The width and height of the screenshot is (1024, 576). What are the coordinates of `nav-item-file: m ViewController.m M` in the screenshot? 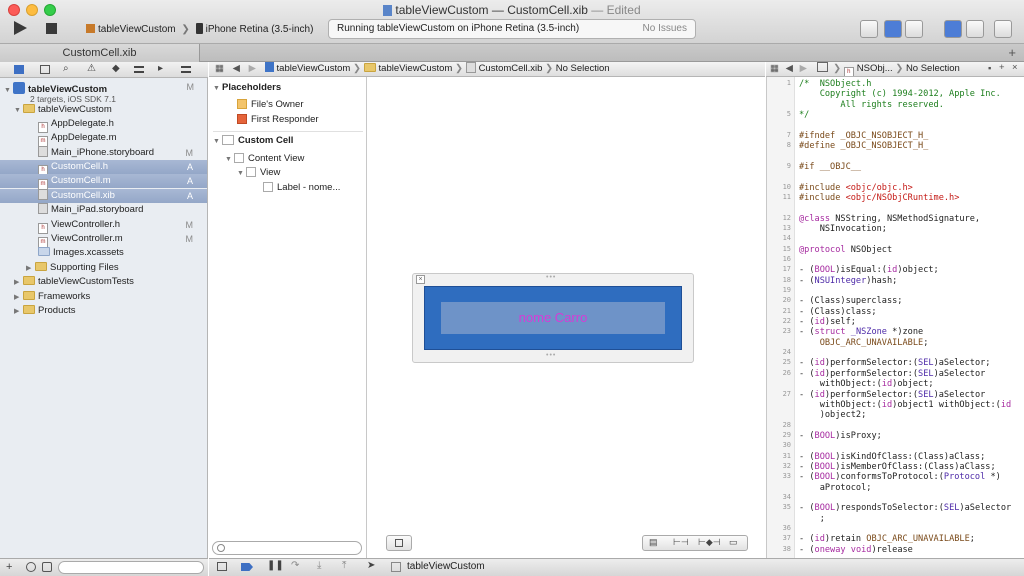 It's located at (103, 240).